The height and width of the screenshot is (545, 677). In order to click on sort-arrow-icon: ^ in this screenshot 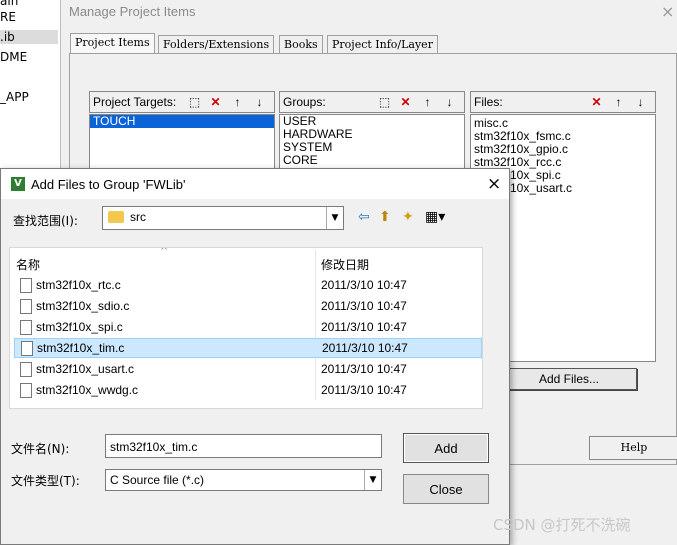, I will do `click(164, 252)`.